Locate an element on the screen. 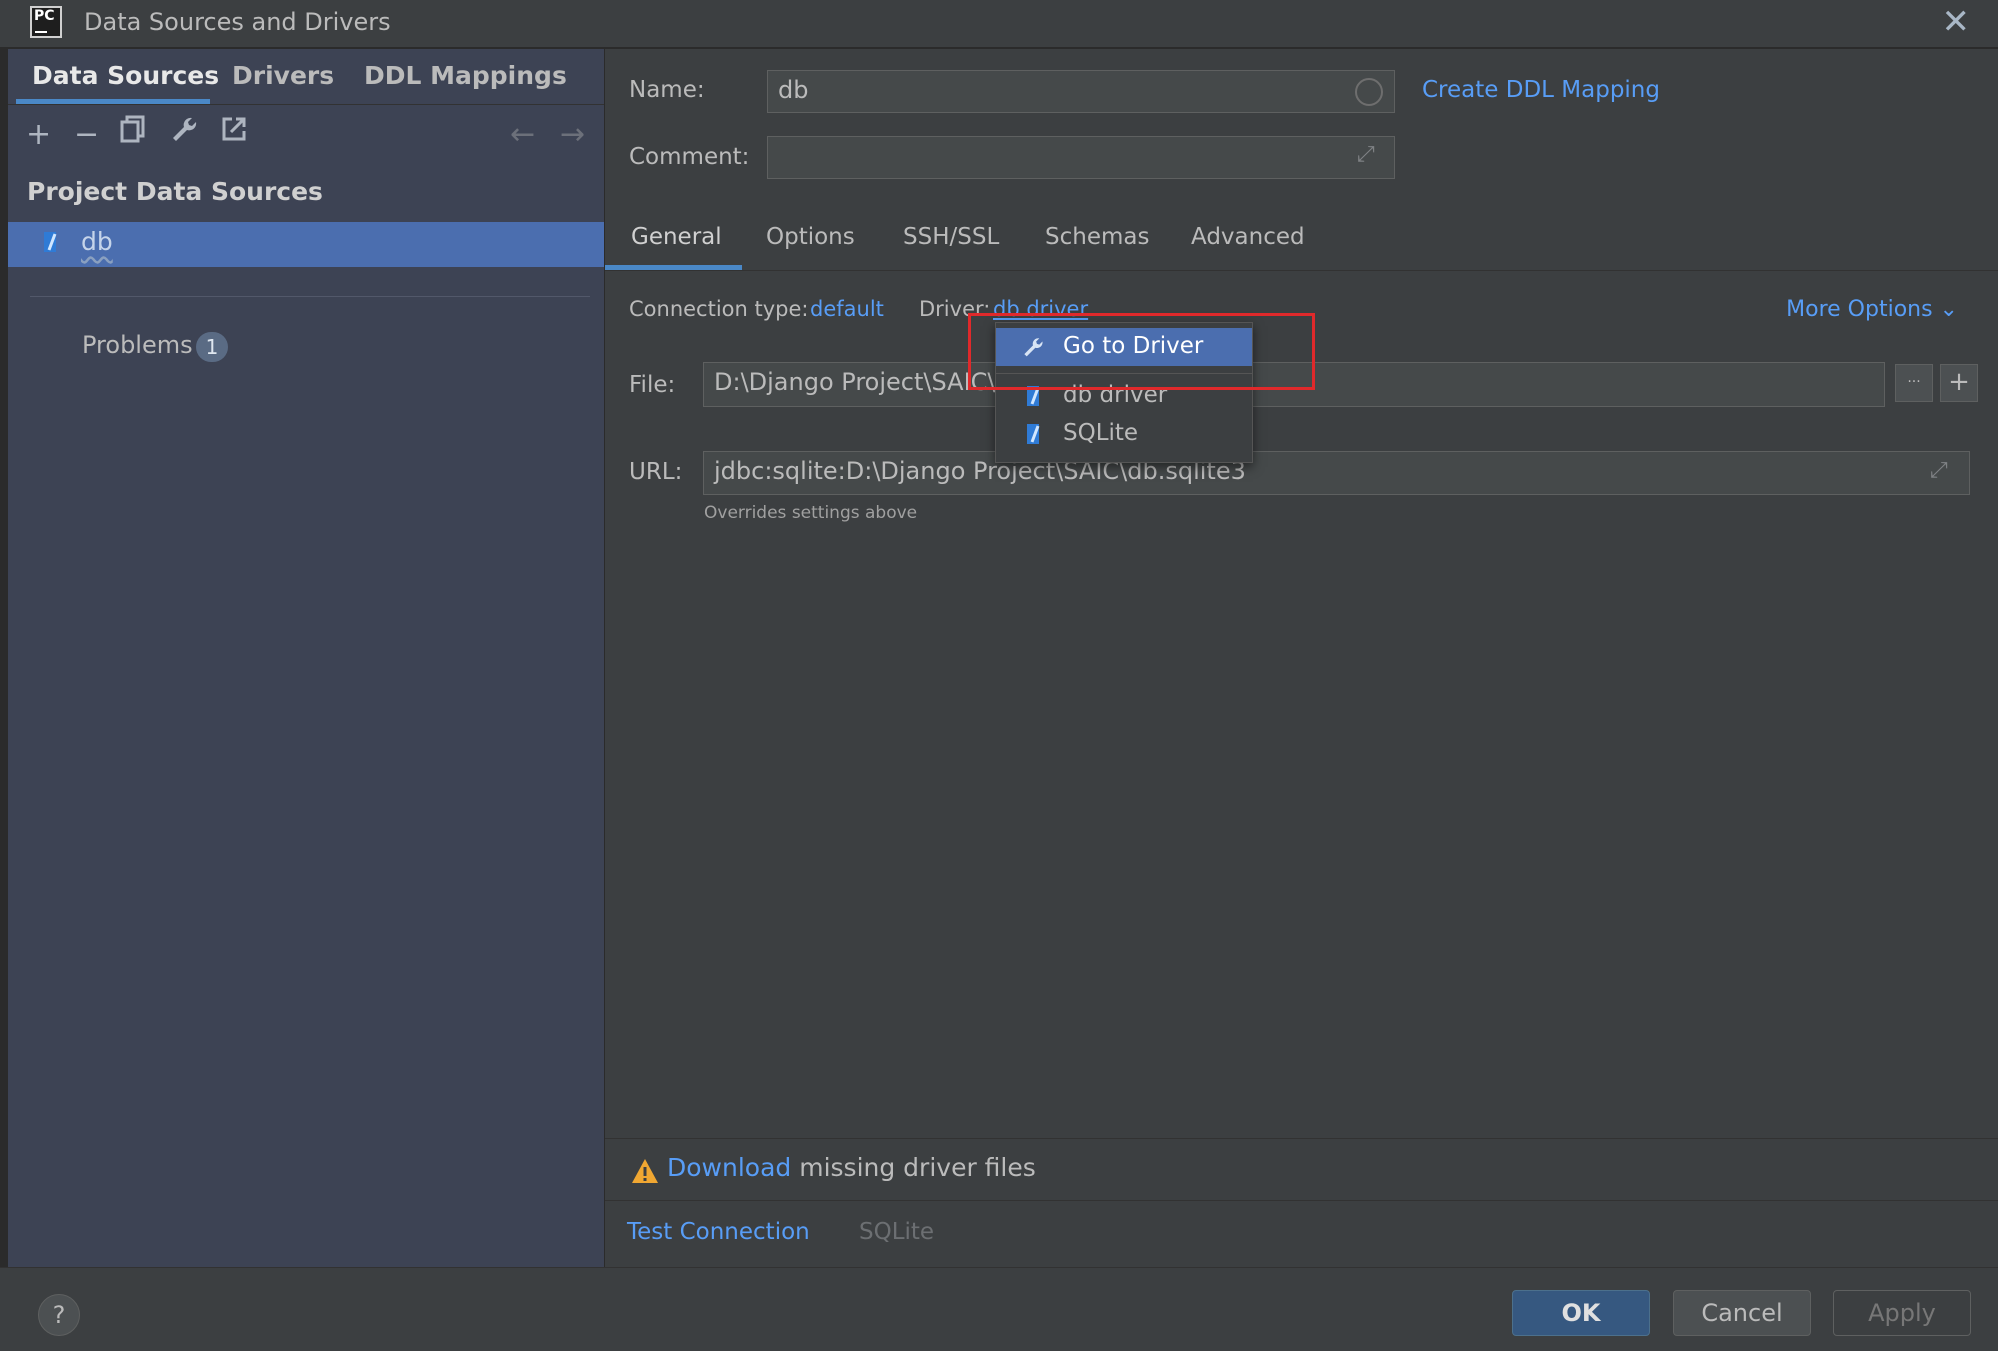  warning-text: missing driver files is located at coordinates (913, 1167).